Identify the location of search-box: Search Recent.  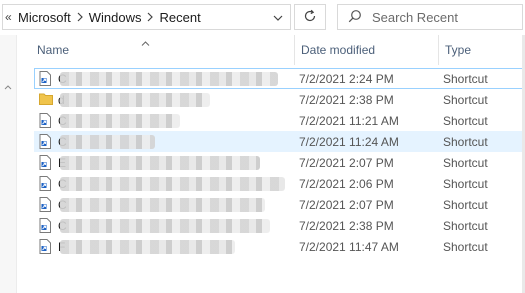
(430, 17).